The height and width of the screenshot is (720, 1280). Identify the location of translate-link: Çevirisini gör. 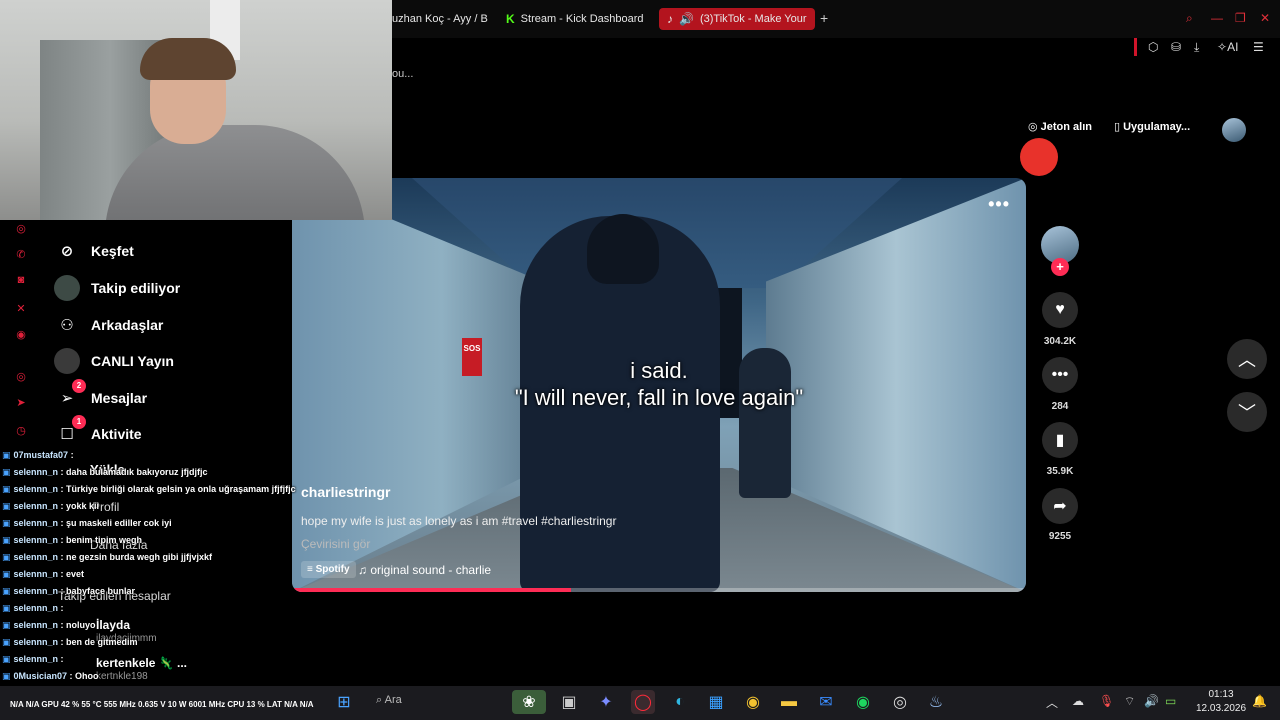
(335, 544).